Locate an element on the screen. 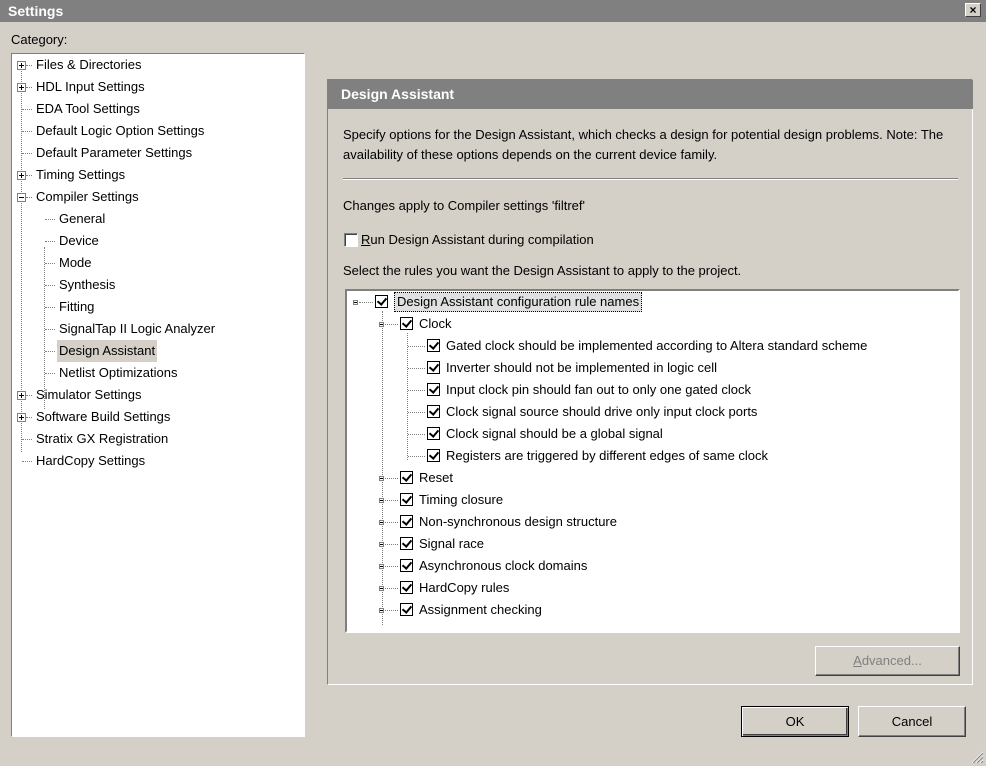 This screenshot has height=766, width=986. rule-label: Clock is located at coordinates (435, 323).